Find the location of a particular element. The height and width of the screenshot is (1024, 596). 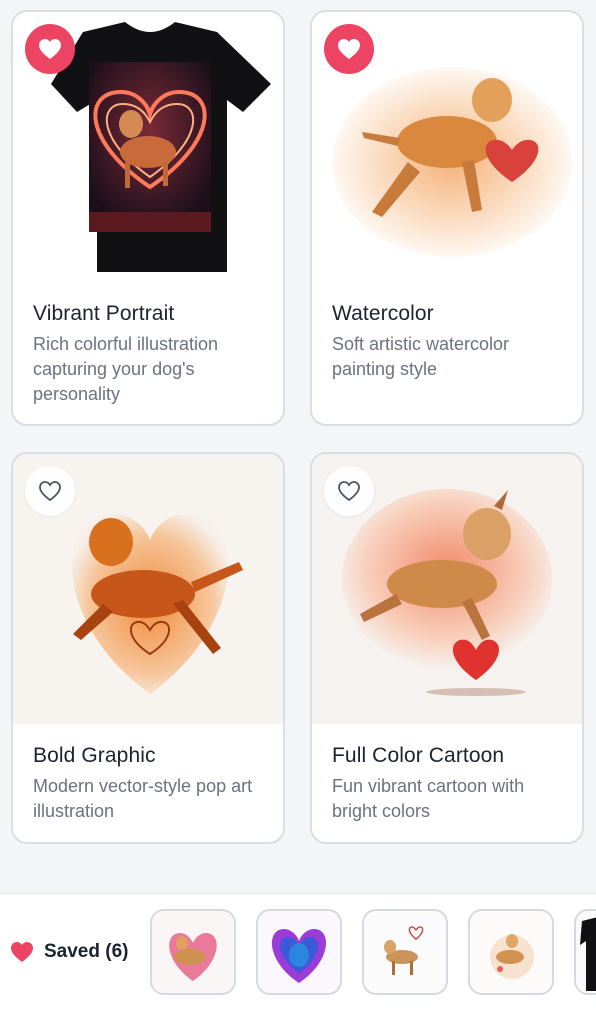

card-title: Vibrant Portrait is located at coordinates (104, 313).